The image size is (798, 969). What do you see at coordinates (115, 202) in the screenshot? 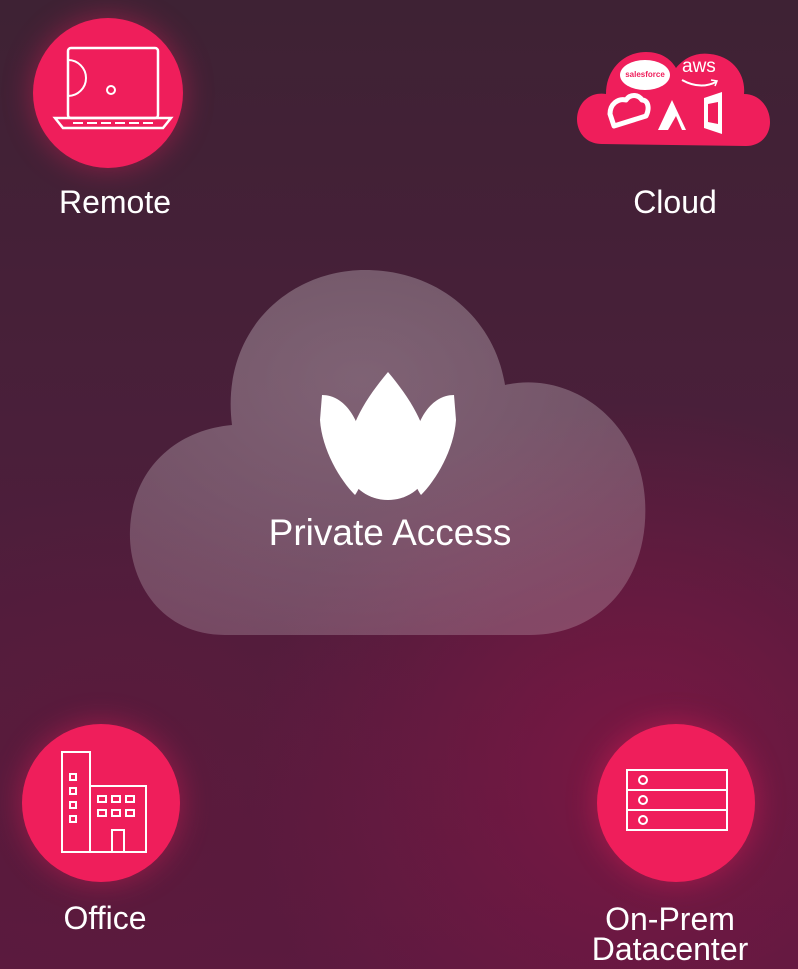
I see `remote-label: Remote` at bounding box center [115, 202].